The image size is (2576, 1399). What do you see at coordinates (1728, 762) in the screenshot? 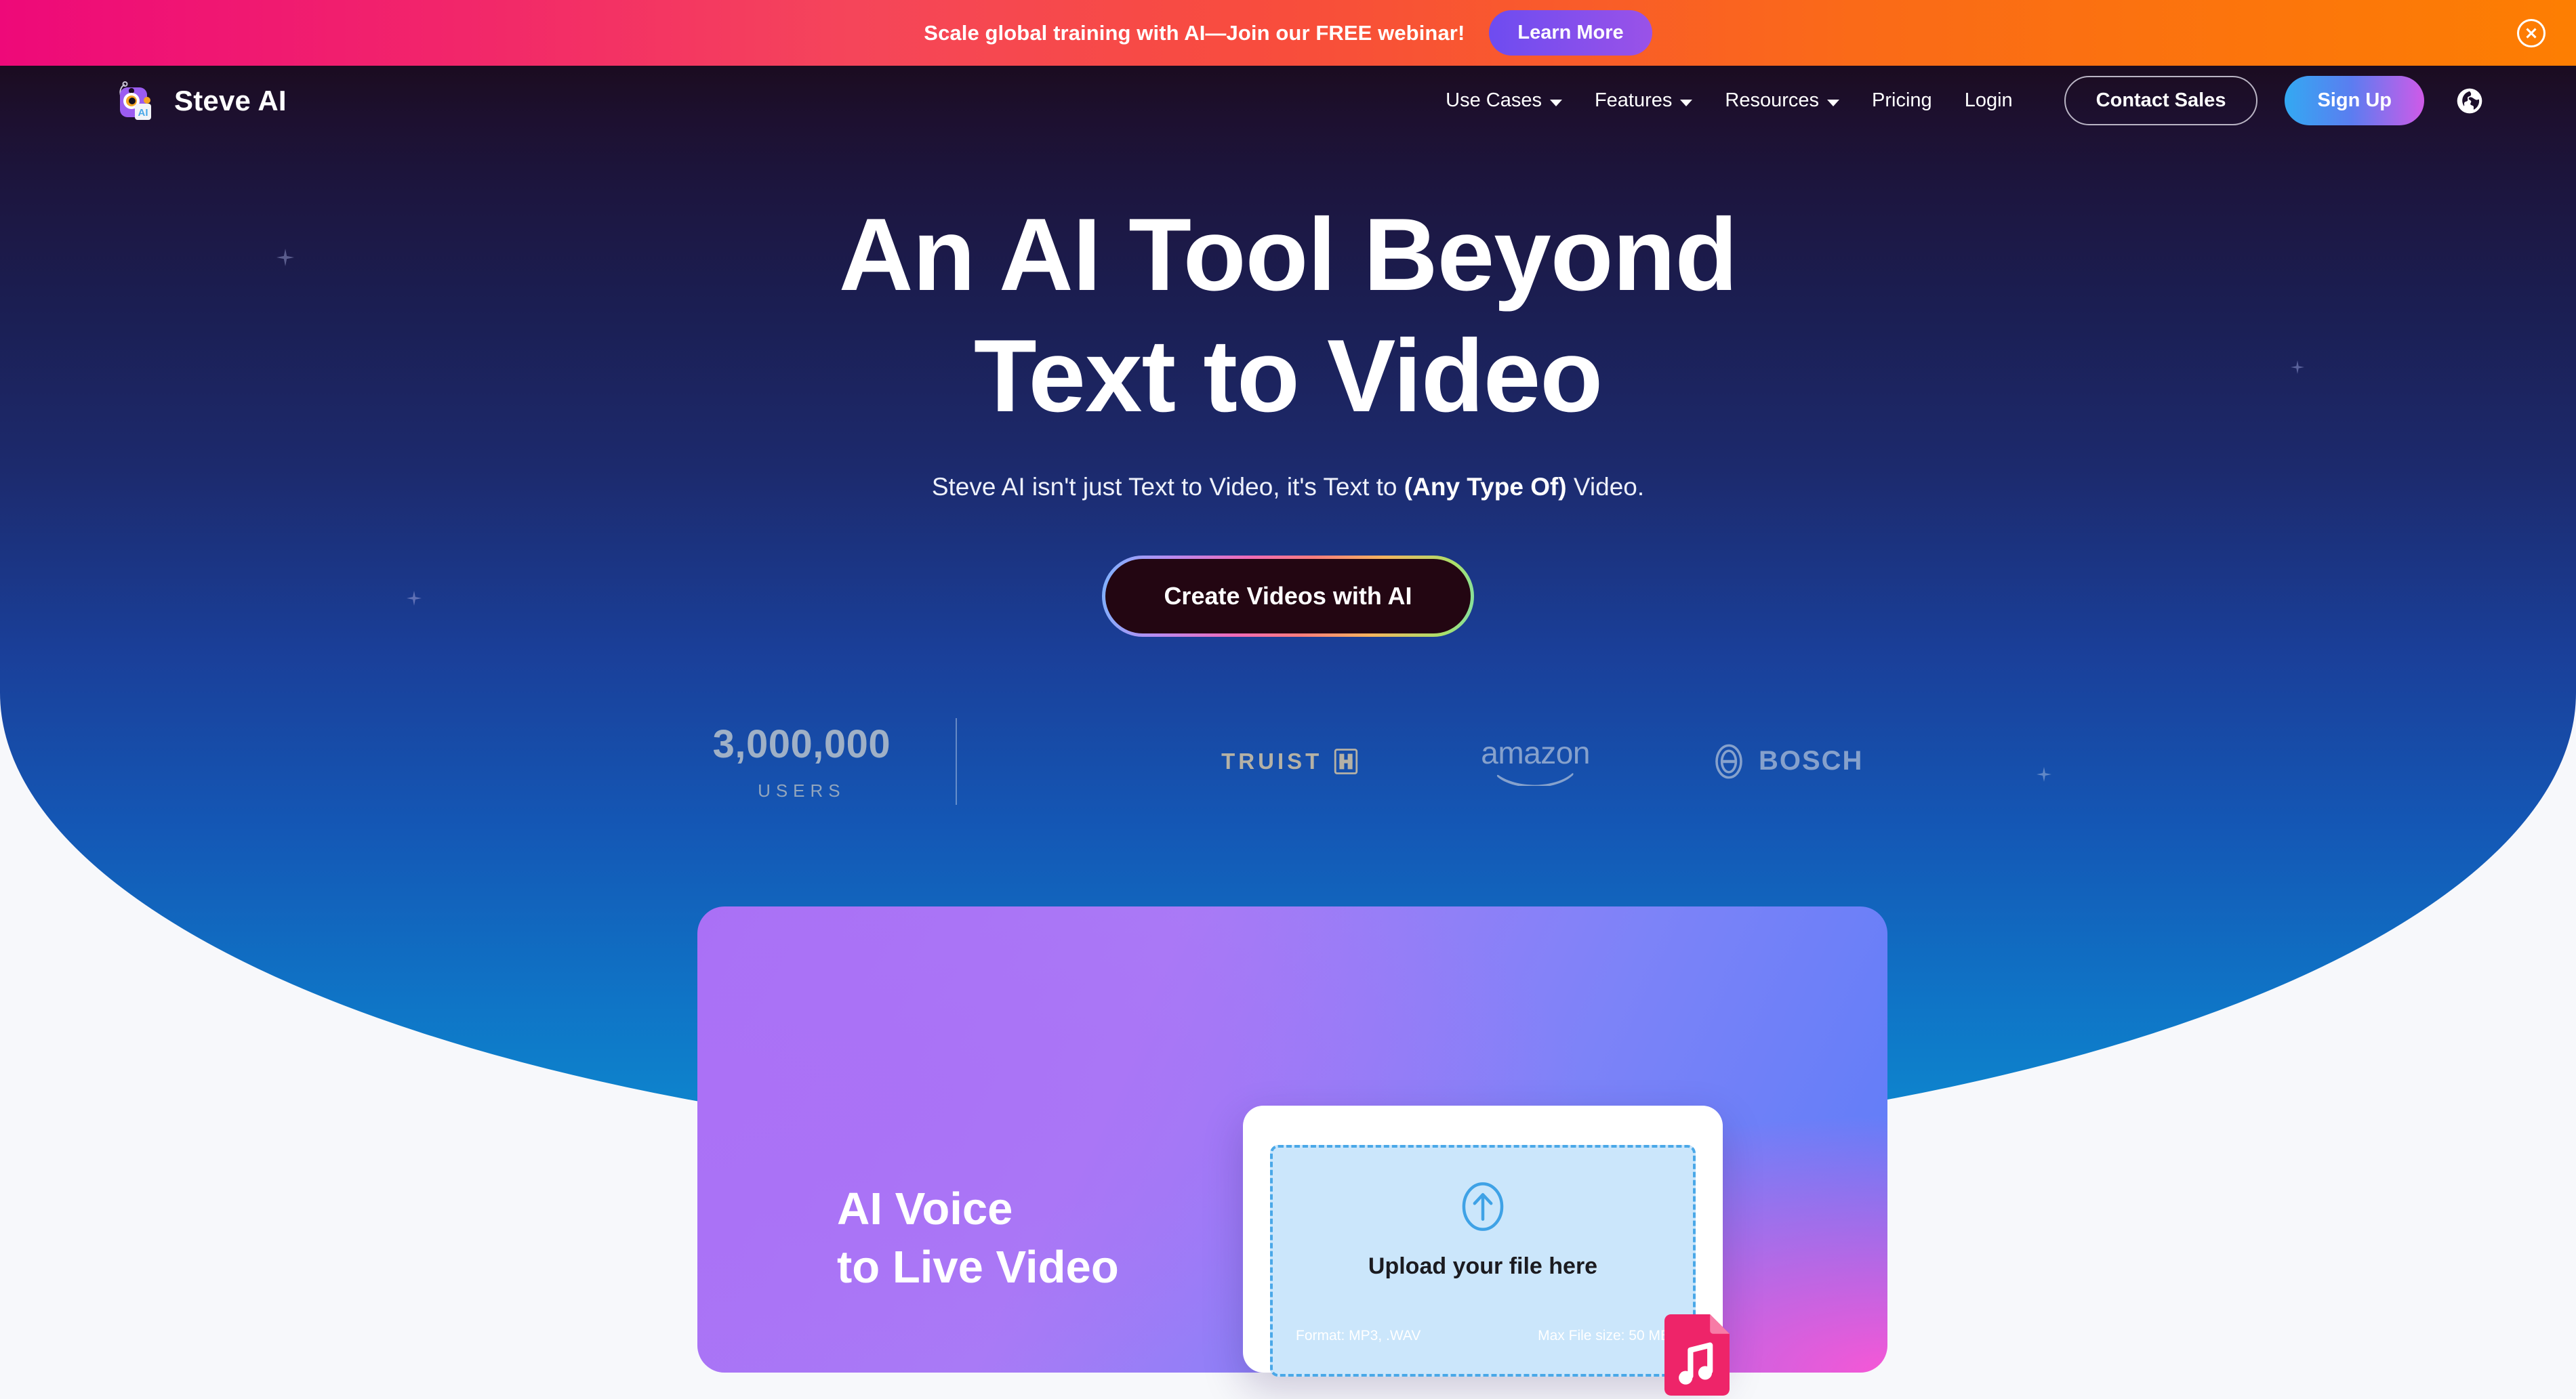
I see `bosch-mark-icon` at bounding box center [1728, 762].